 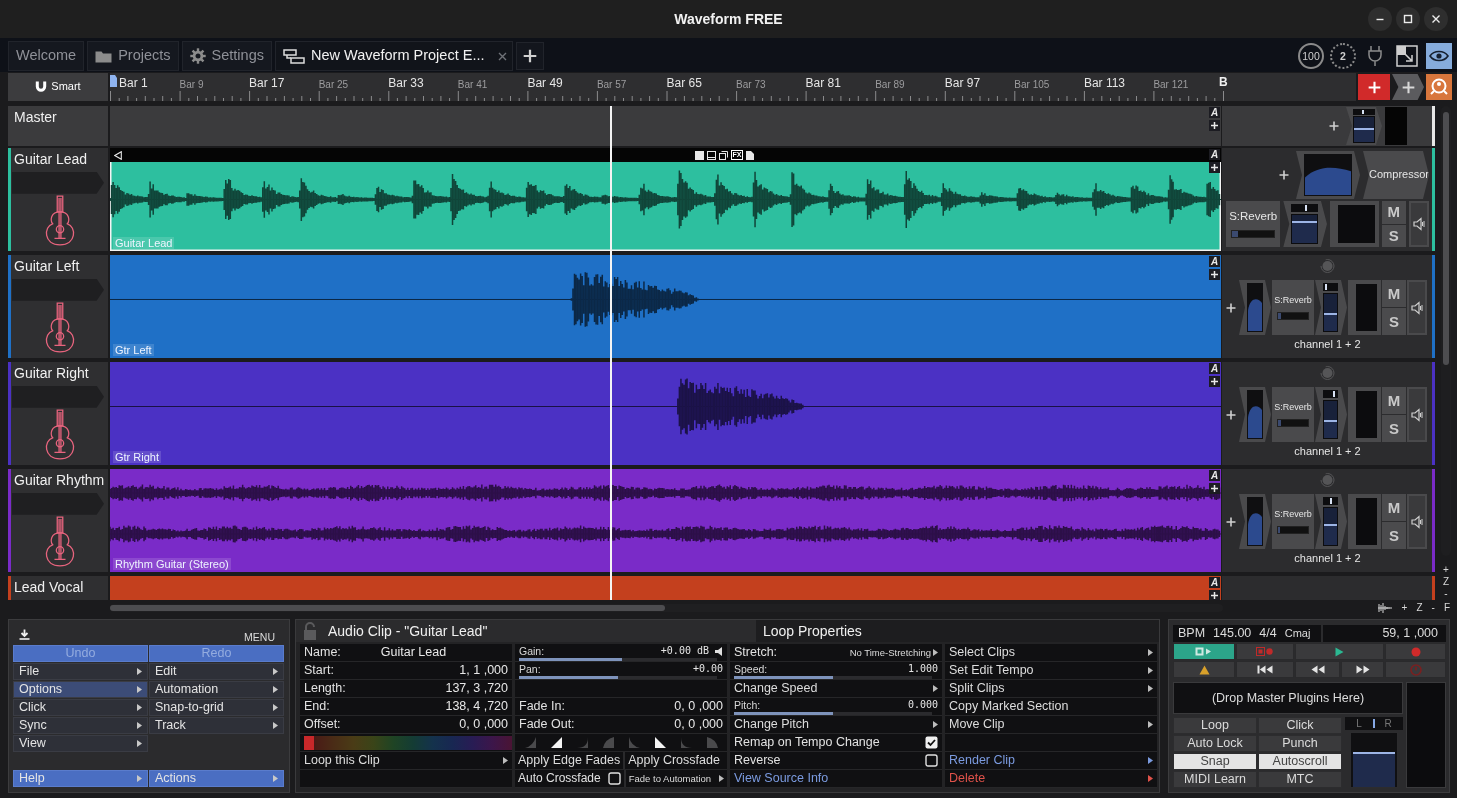 What do you see at coordinates (836, 779) in the screenshot?
I see `link: View Source Info` at bounding box center [836, 779].